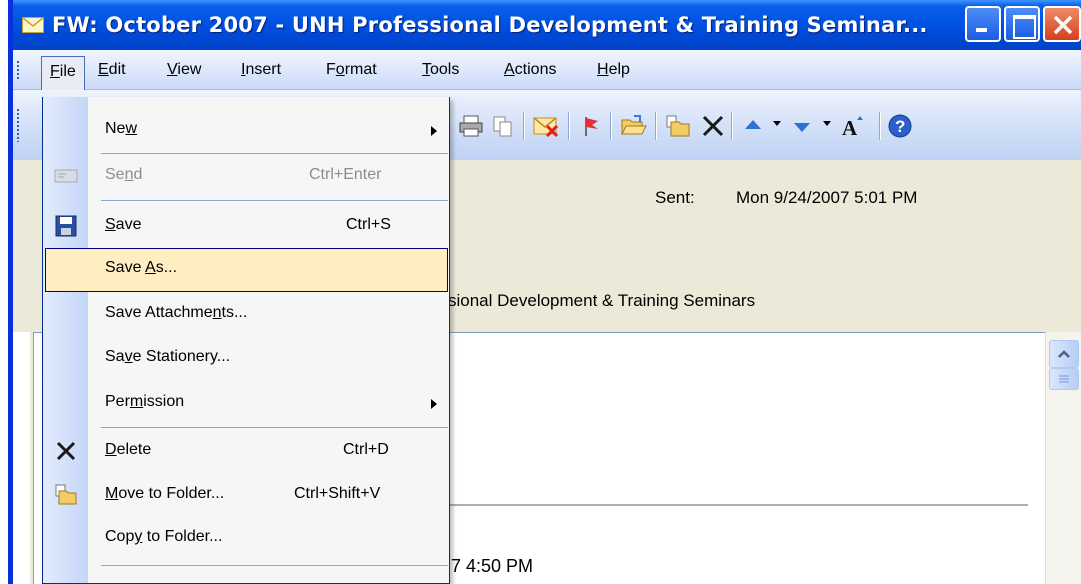 The width and height of the screenshot is (1081, 584). I want to click on close-button, so click(1062, 24).